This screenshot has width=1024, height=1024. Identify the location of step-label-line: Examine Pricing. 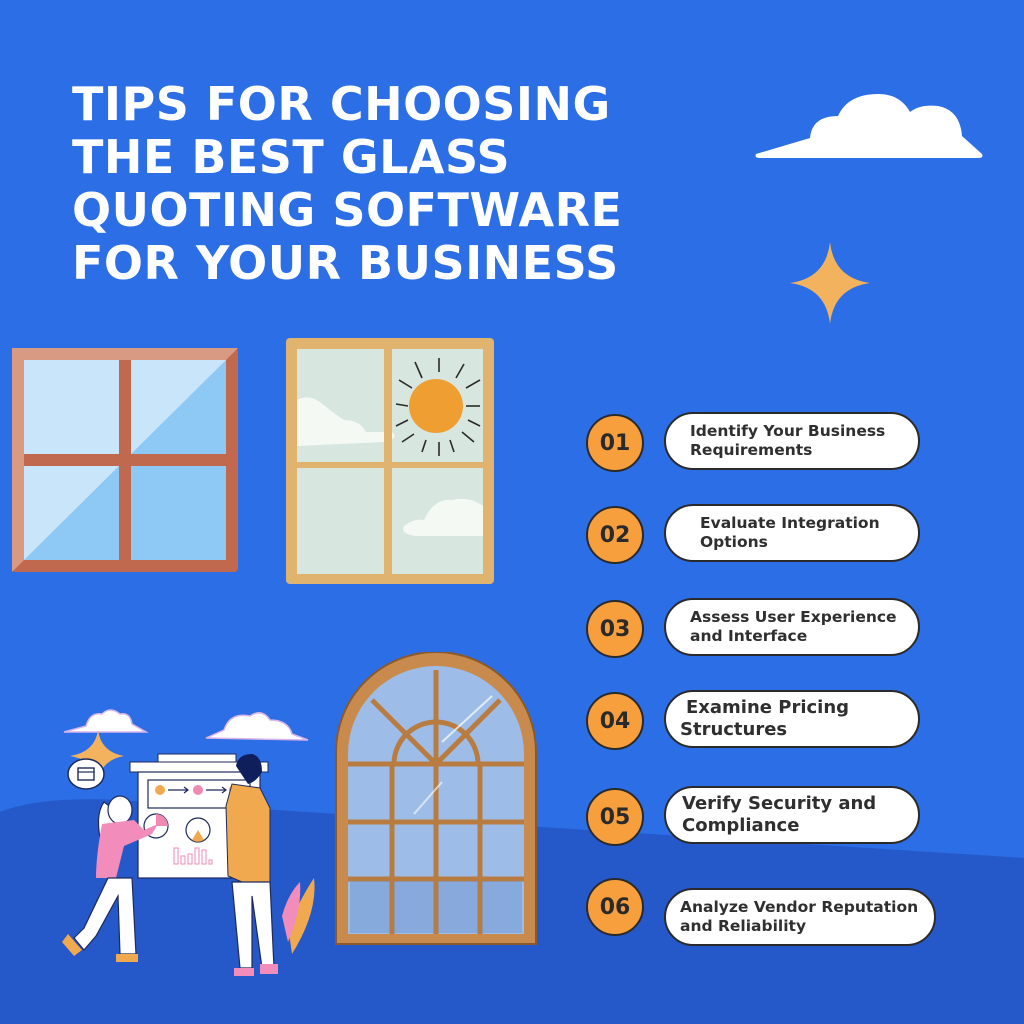
(768, 707).